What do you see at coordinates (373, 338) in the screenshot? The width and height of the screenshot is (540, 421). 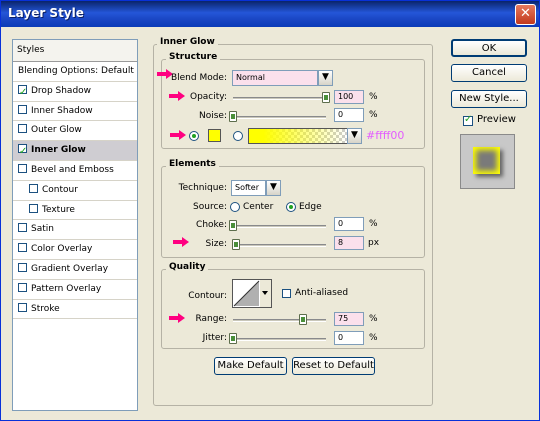 I see `jitter-unit: %` at bounding box center [373, 338].